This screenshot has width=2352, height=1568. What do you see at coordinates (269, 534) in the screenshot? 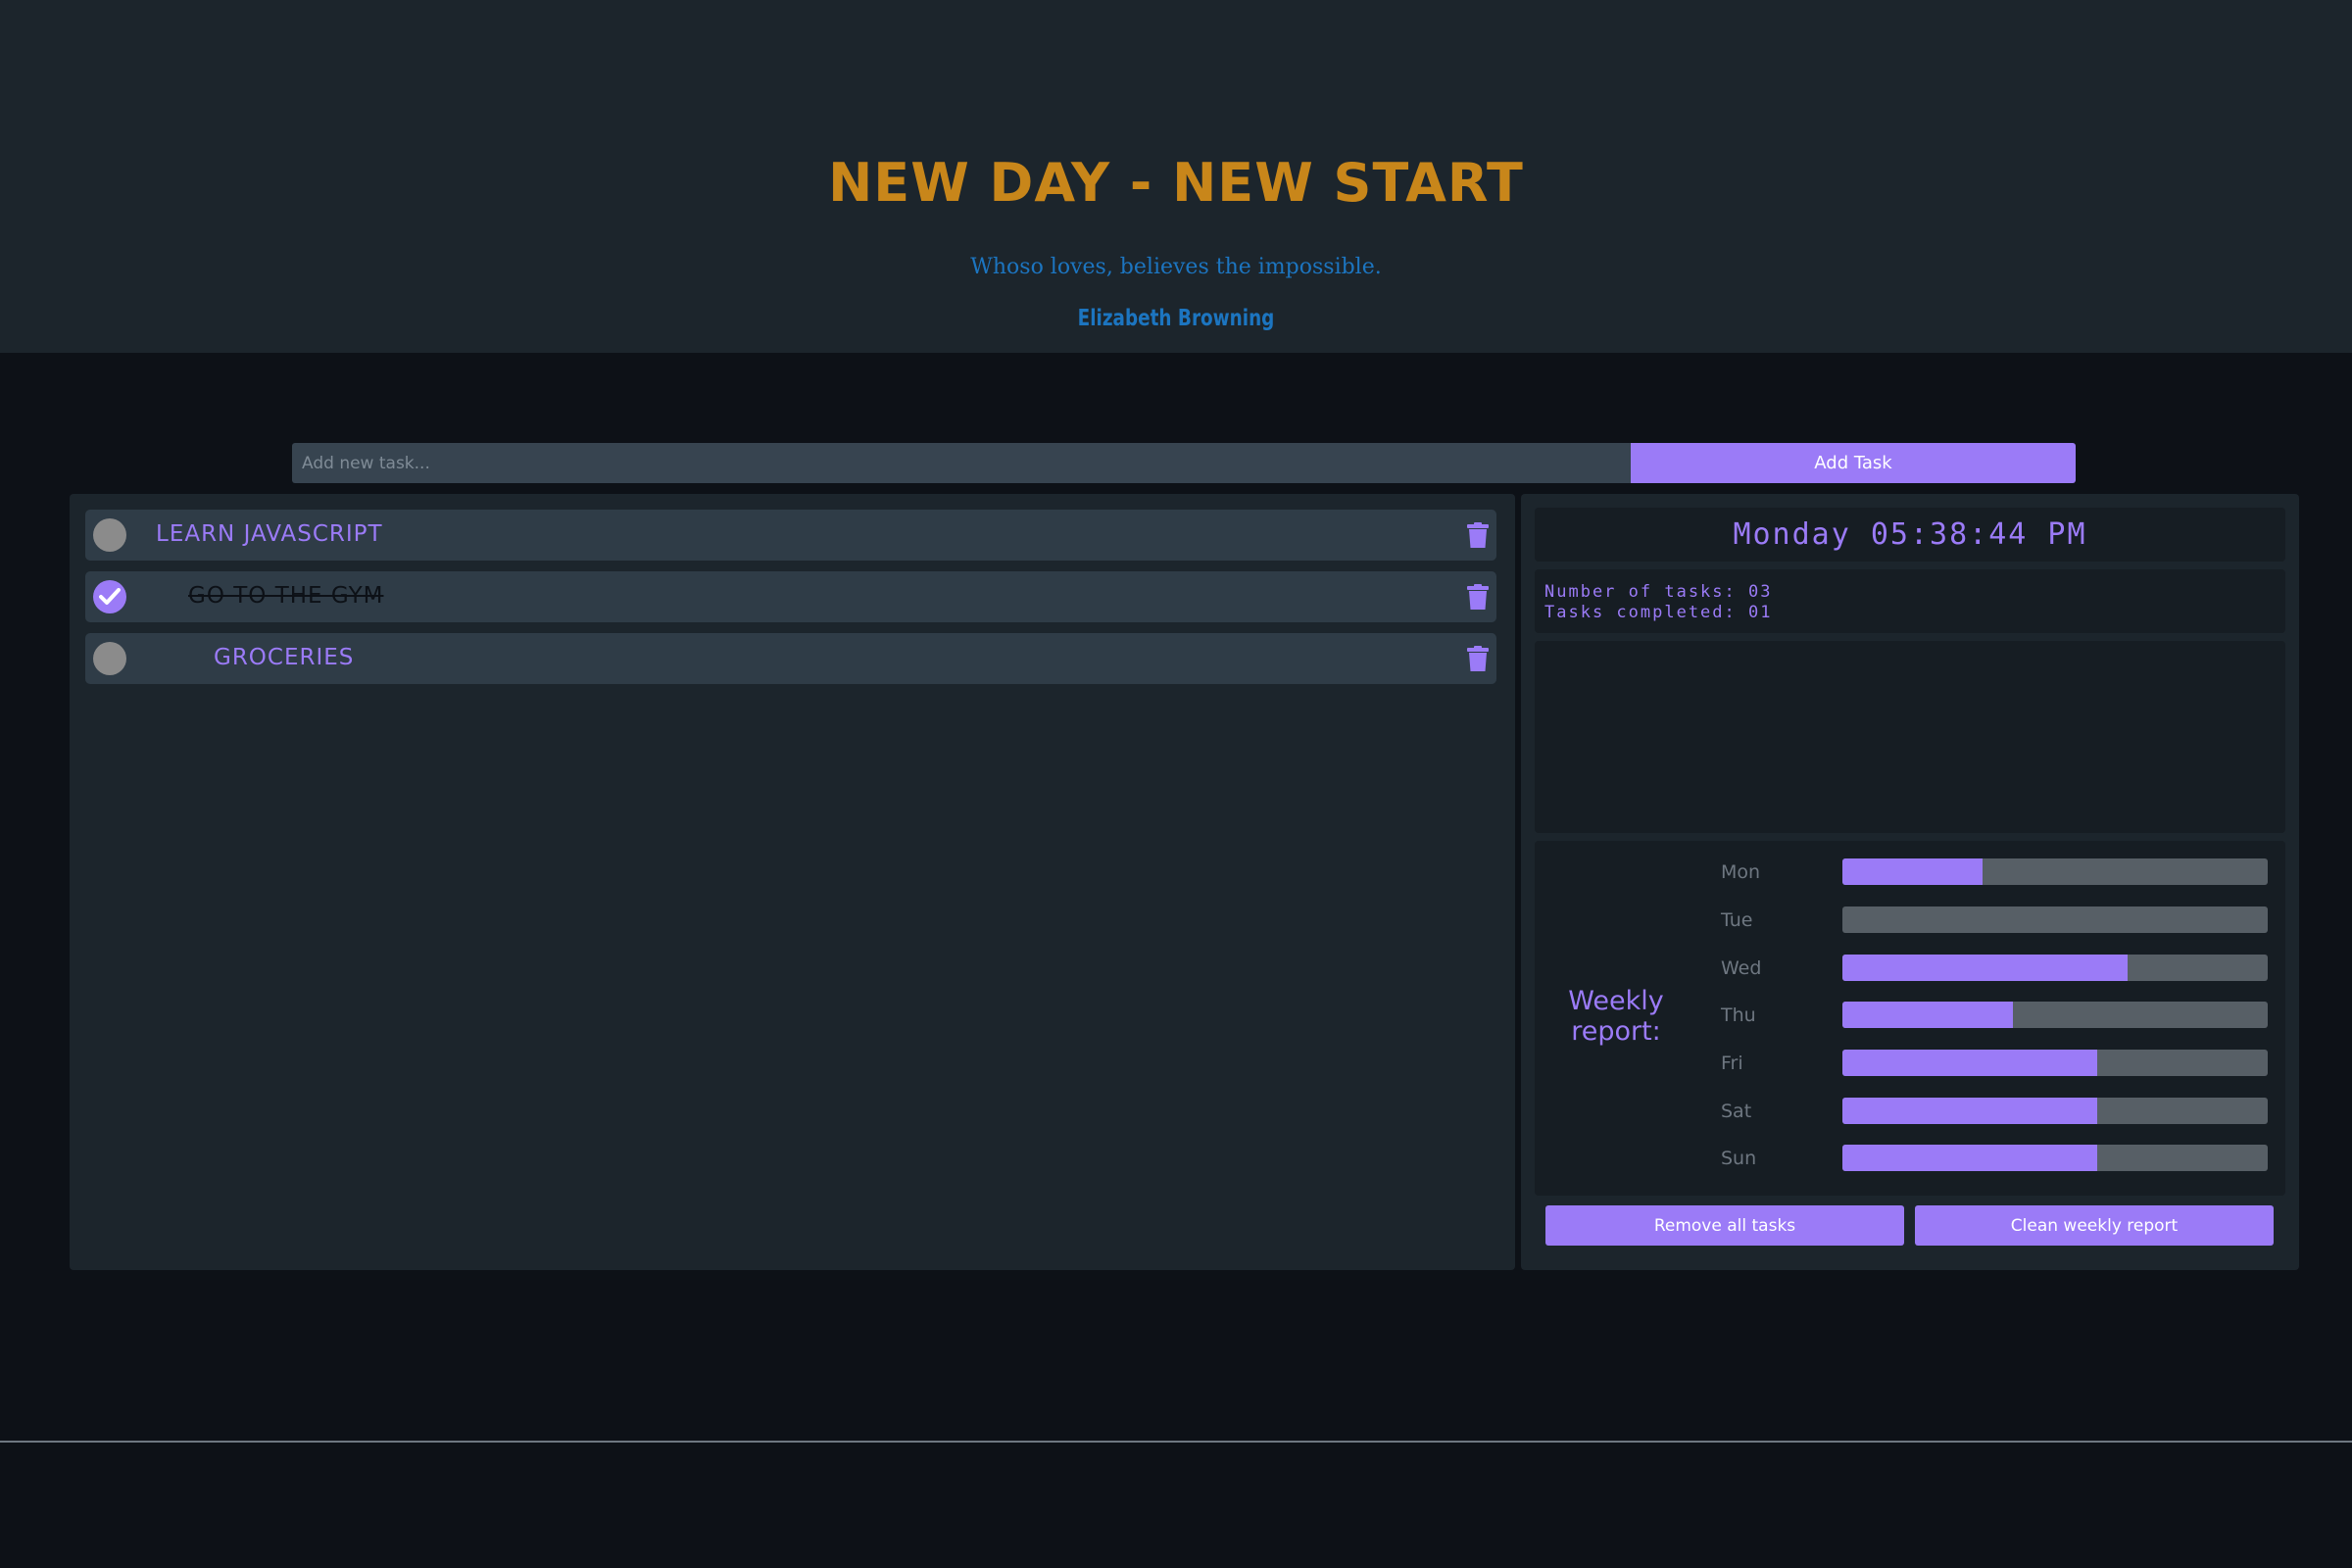
I see `task-label: LEARN JAVASCRIPT` at bounding box center [269, 534].